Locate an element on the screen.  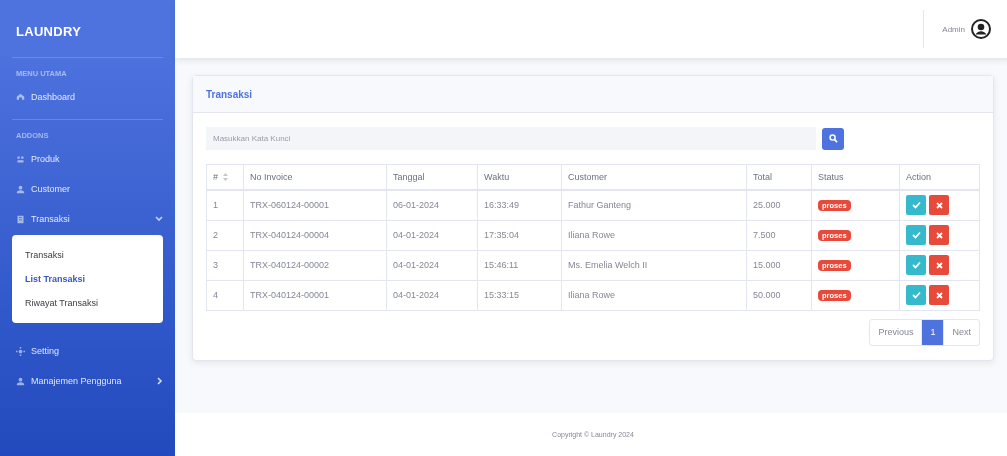
sidebar-item: Customer is located at coordinates (87, 190).